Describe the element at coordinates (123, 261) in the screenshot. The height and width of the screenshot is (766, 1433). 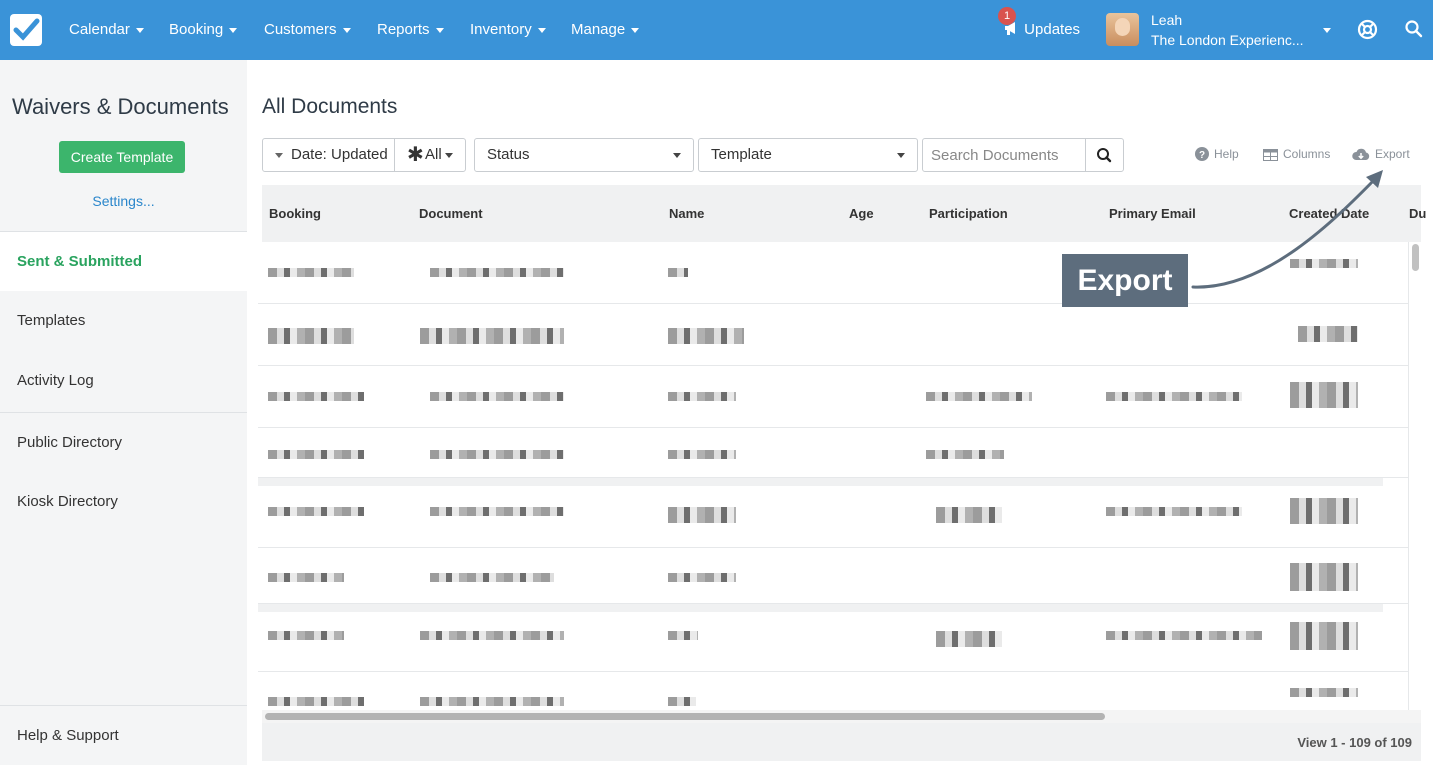
I see `sidebar-item-sent-submitted: Sent & Submitted` at that location.